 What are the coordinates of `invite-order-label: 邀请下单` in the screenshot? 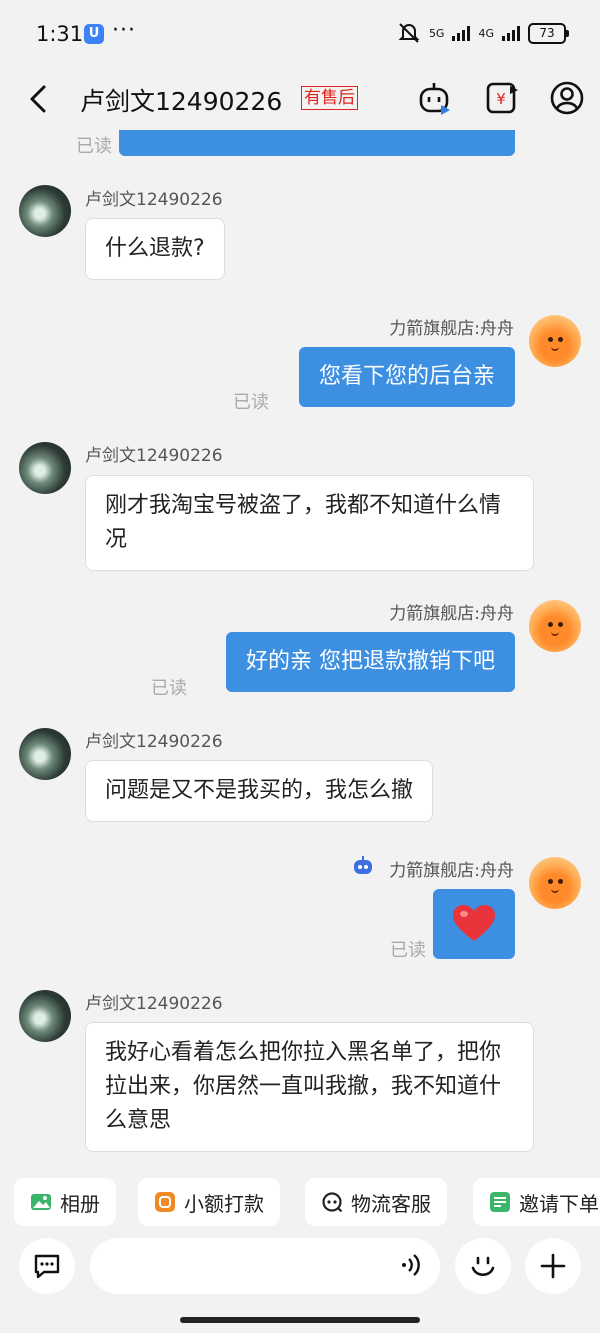 It's located at (559, 1203).